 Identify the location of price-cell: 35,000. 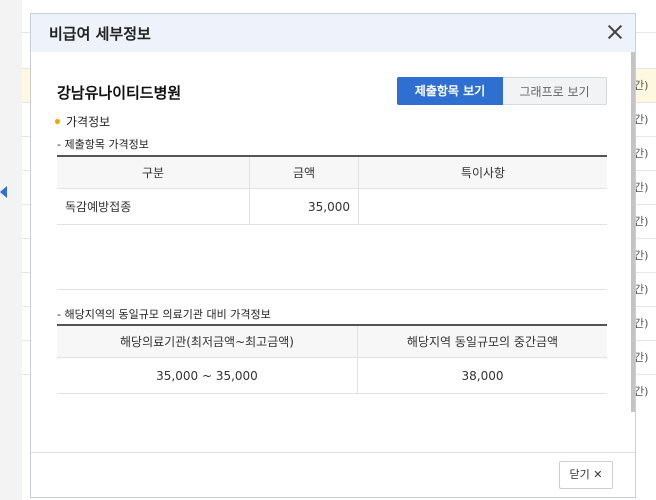
(304, 206).